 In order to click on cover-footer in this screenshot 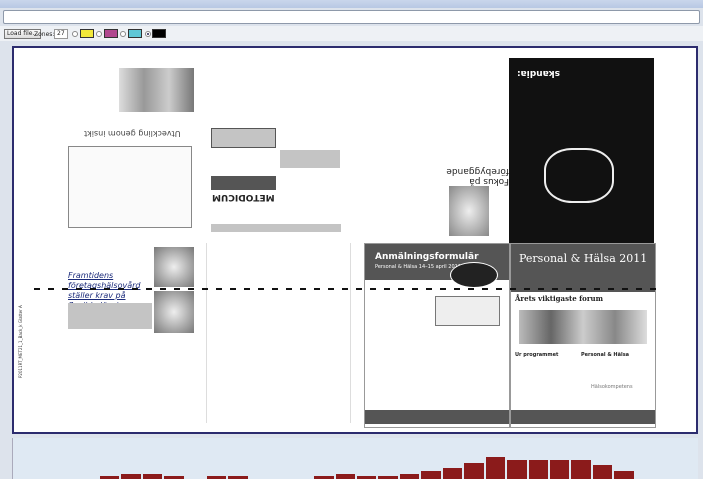, I will do `click(583, 417)`.